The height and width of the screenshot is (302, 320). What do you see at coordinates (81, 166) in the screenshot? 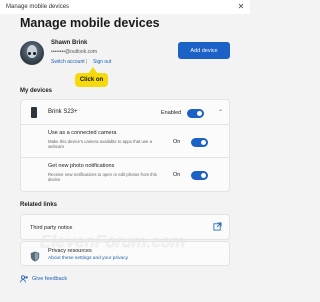
I see `photo-notifications-title: Get new photo notifications` at bounding box center [81, 166].